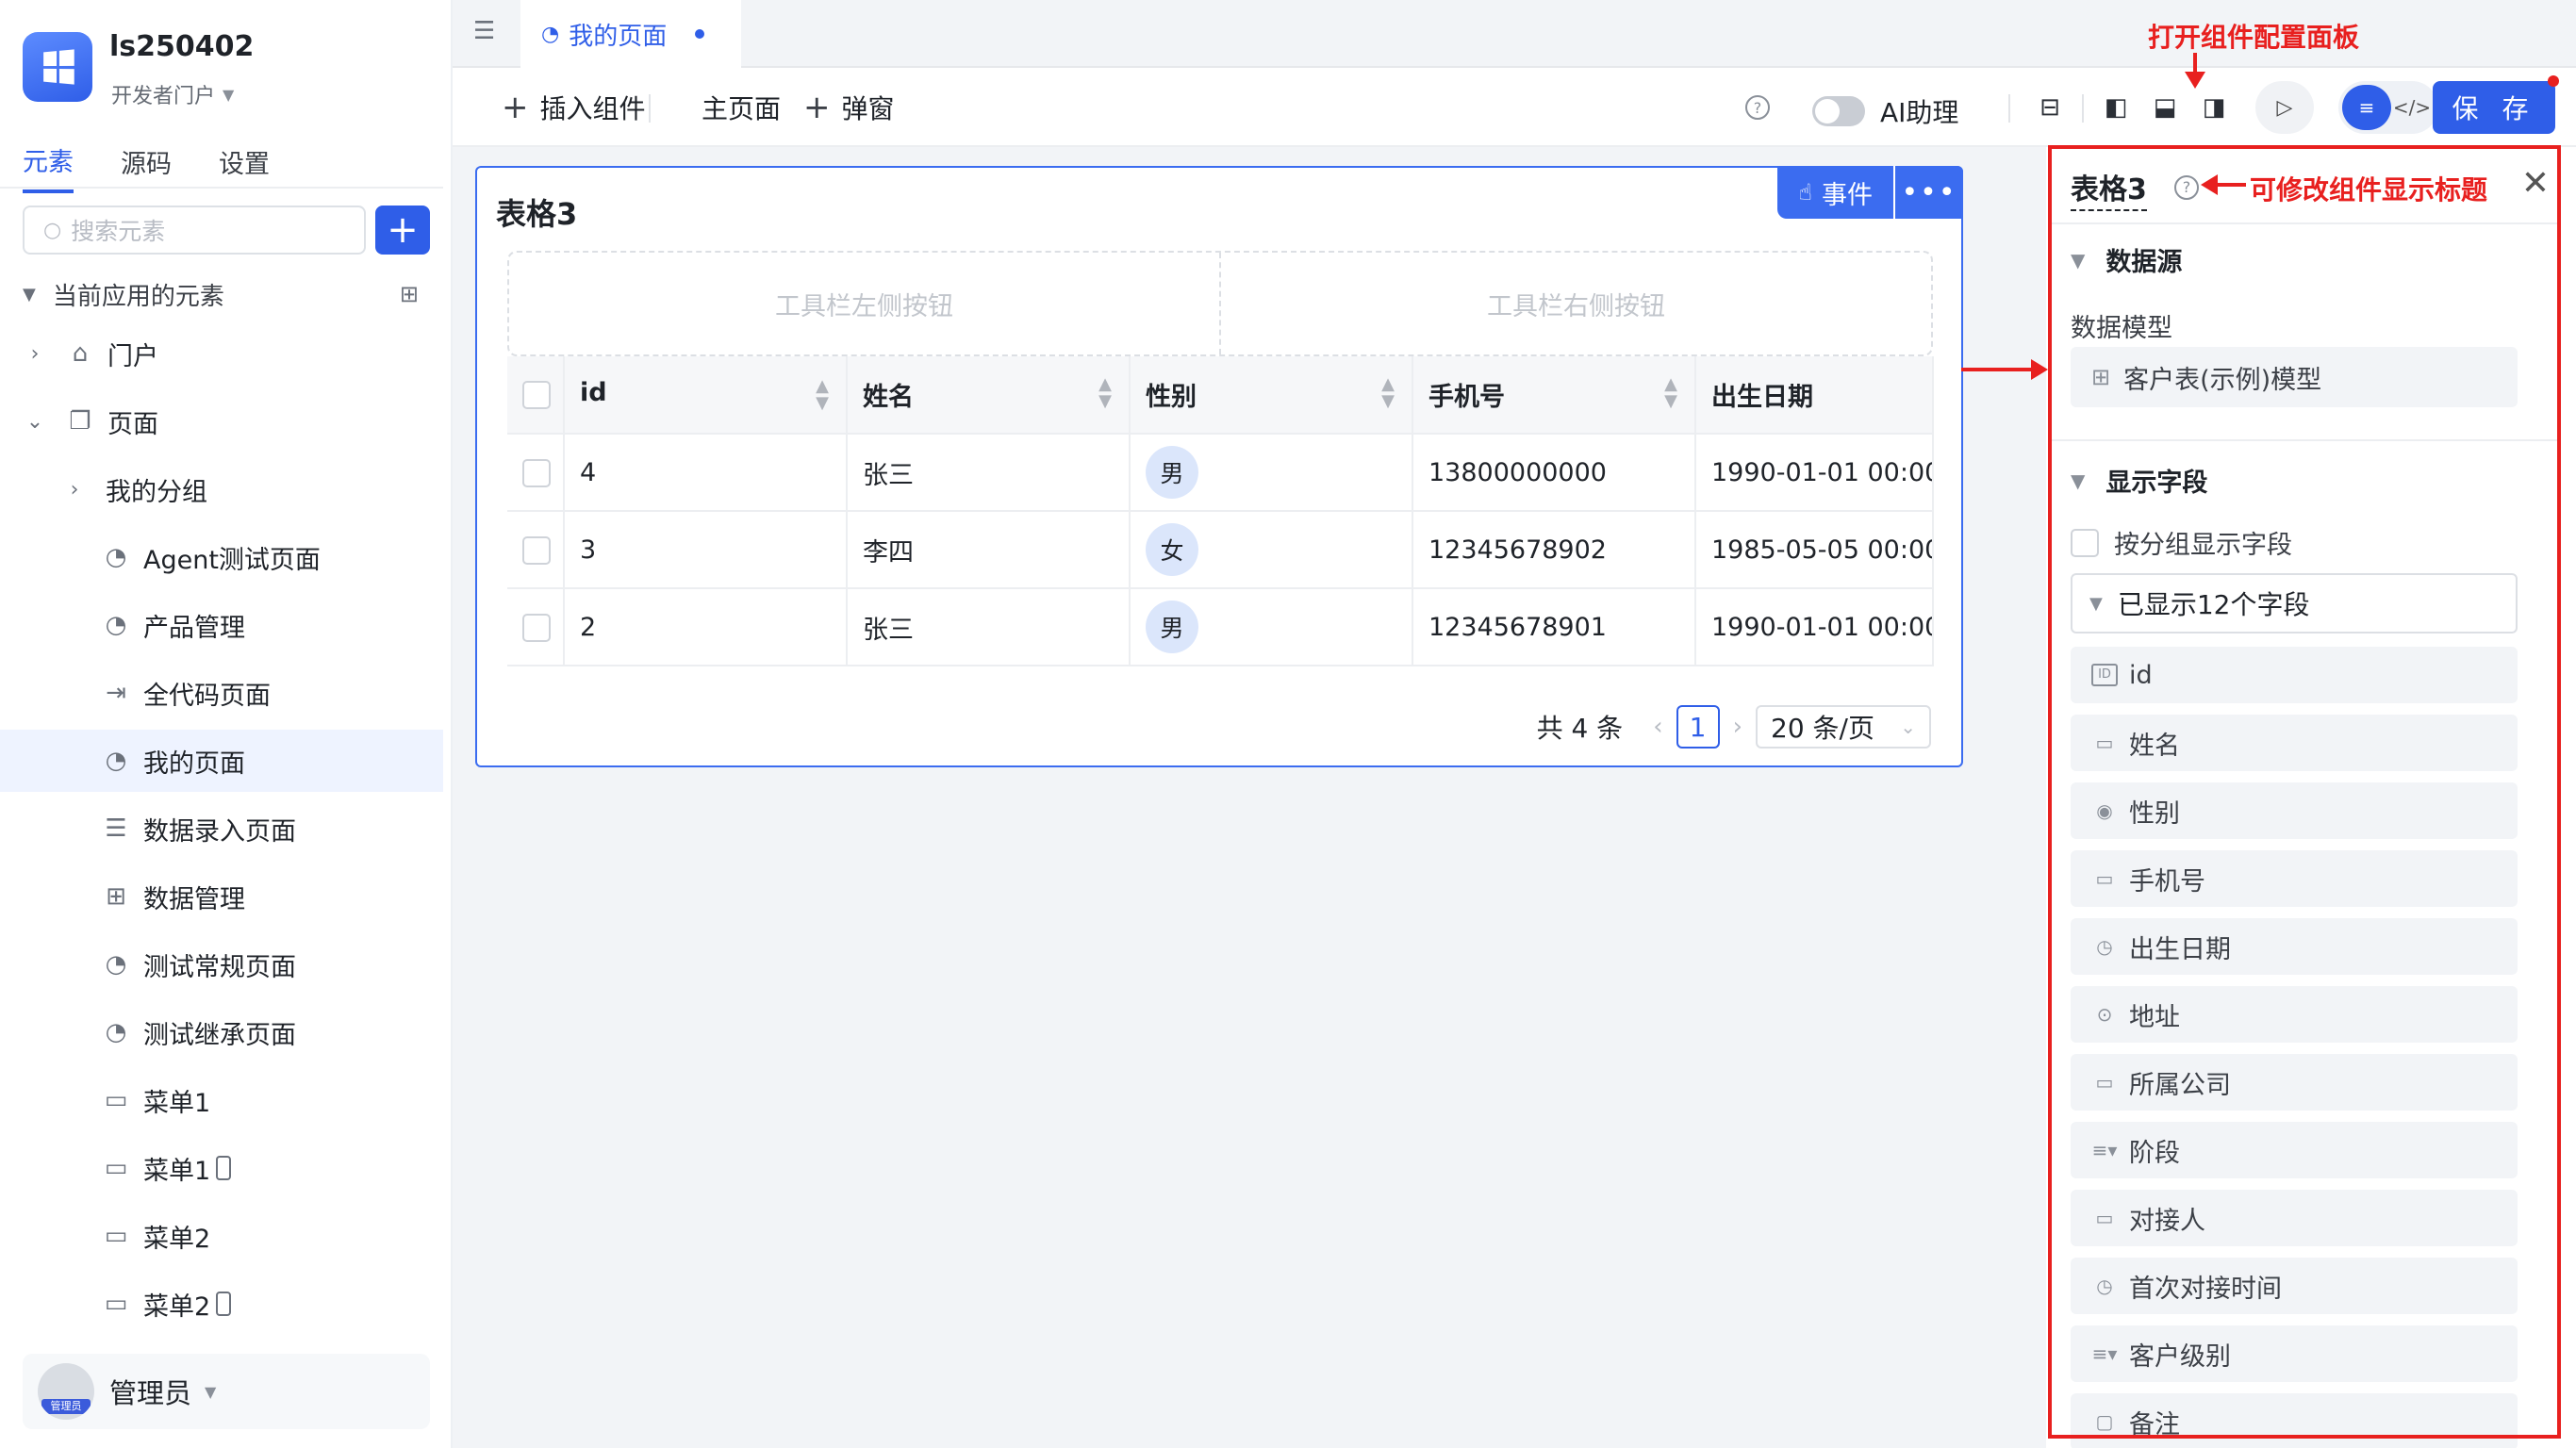 The height and width of the screenshot is (1448, 2576). Describe the element at coordinates (221, 964) in the screenshot. I see `tree-item: ◔ 测试常规页面` at that location.